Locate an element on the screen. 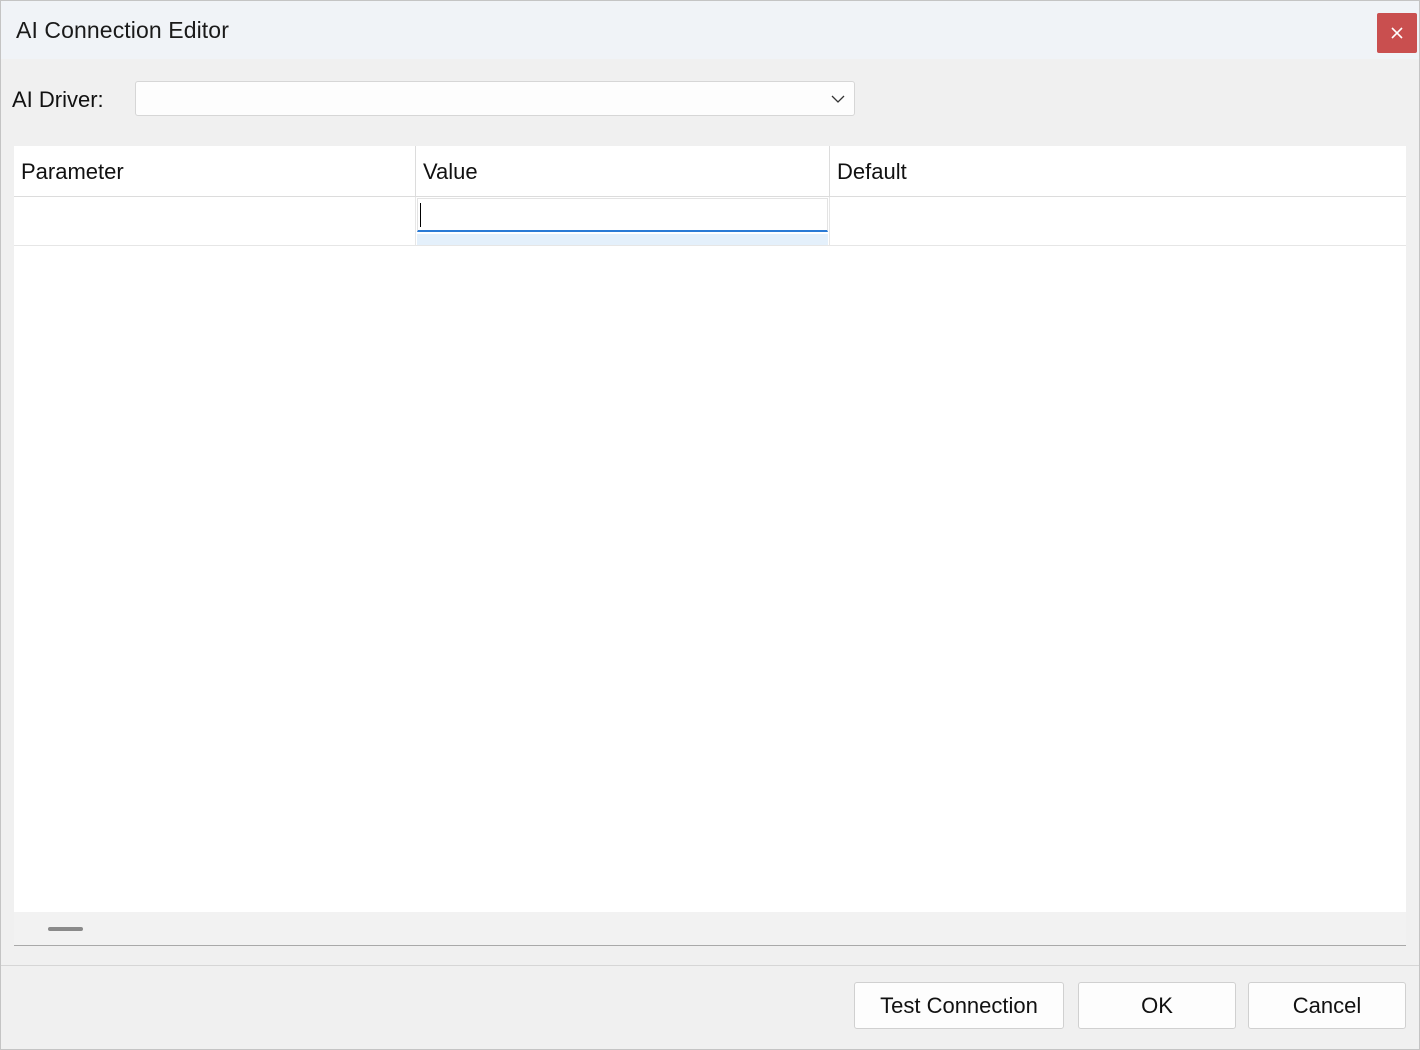 This screenshot has height=1050, width=1420. chevron-down-icon is located at coordinates (838, 99).